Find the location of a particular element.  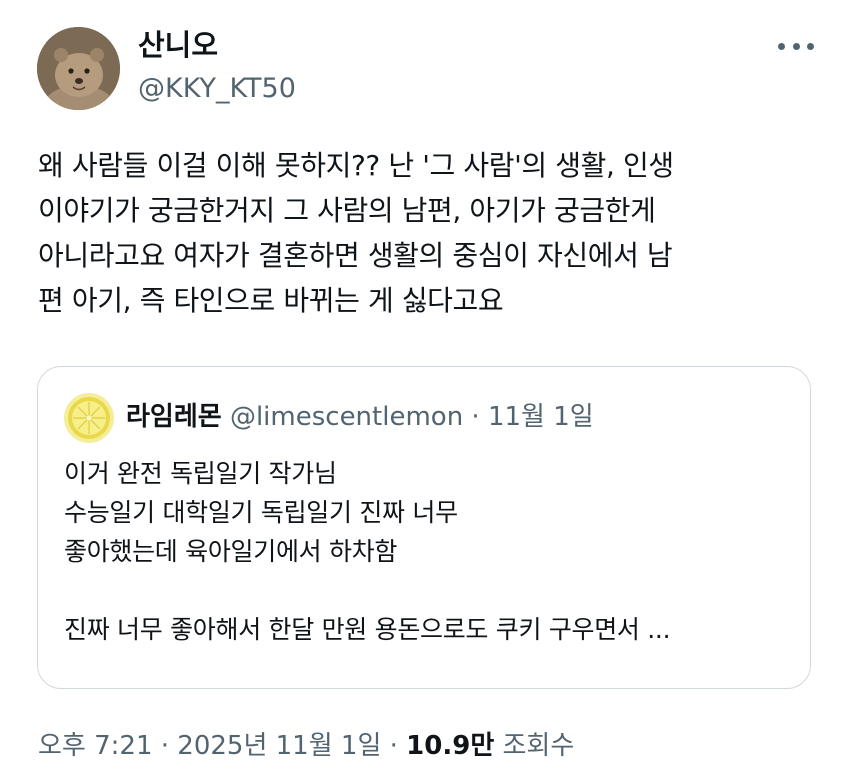

lemon-avatar-icon is located at coordinates (89, 418).